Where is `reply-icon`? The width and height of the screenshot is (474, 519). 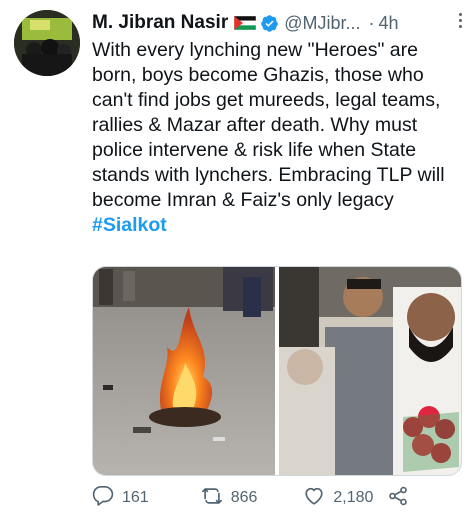
reply-icon is located at coordinates (103, 498).